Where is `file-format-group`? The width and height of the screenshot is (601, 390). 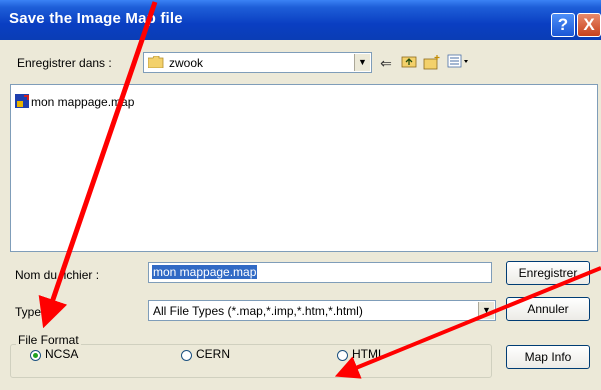
file-format-group is located at coordinates (251, 361).